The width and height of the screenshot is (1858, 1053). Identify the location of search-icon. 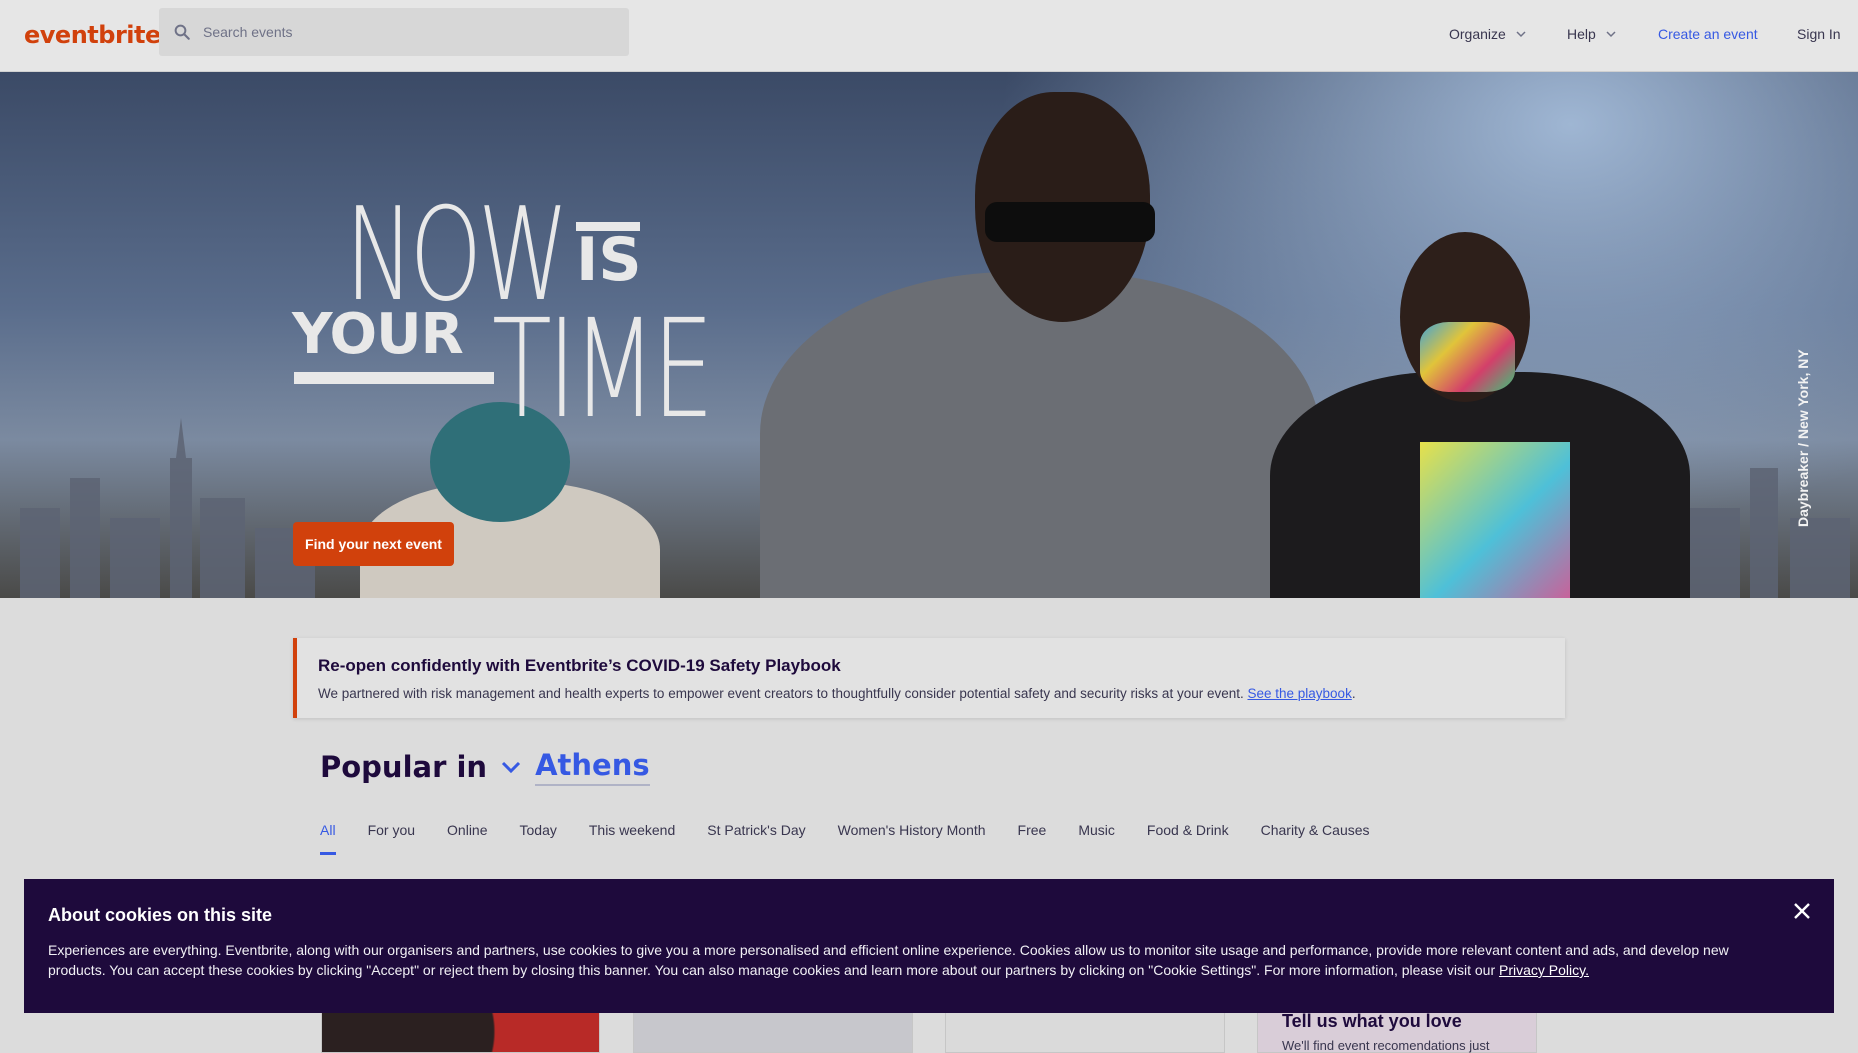
(182, 32).